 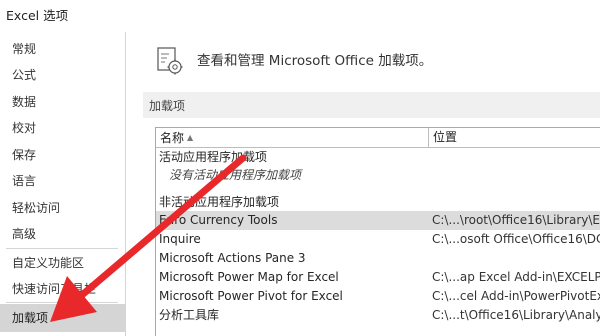 What do you see at coordinates (62, 128) in the screenshot?
I see `sidebar-item-proofing: 校对` at bounding box center [62, 128].